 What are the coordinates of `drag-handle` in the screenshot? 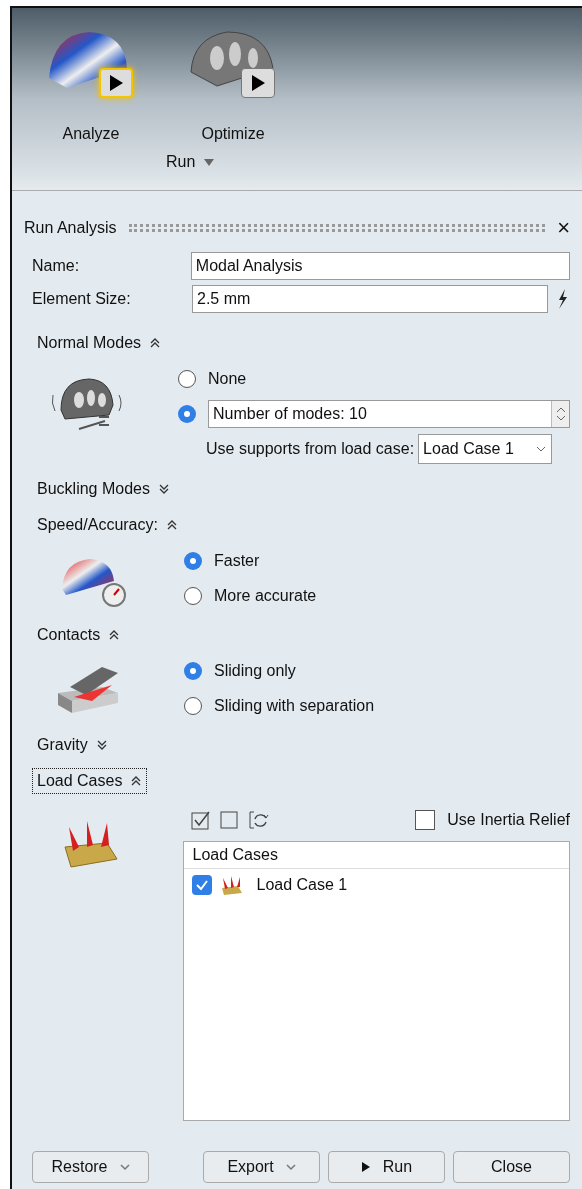 It's located at (337, 228).